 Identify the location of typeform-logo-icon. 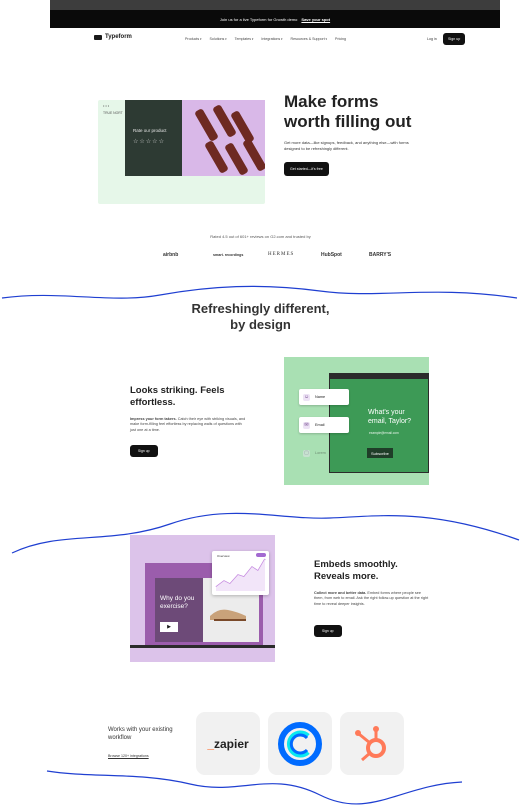
(98, 37).